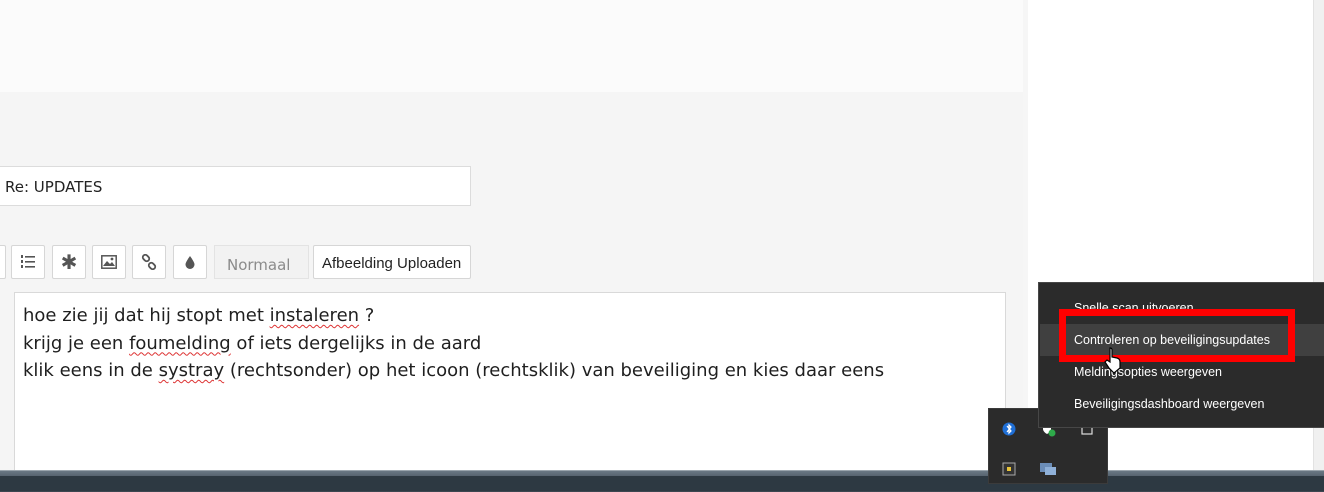 The image size is (1324, 492). Describe the element at coordinates (511, 46) in the screenshot. I see `page-header-area` at that location.